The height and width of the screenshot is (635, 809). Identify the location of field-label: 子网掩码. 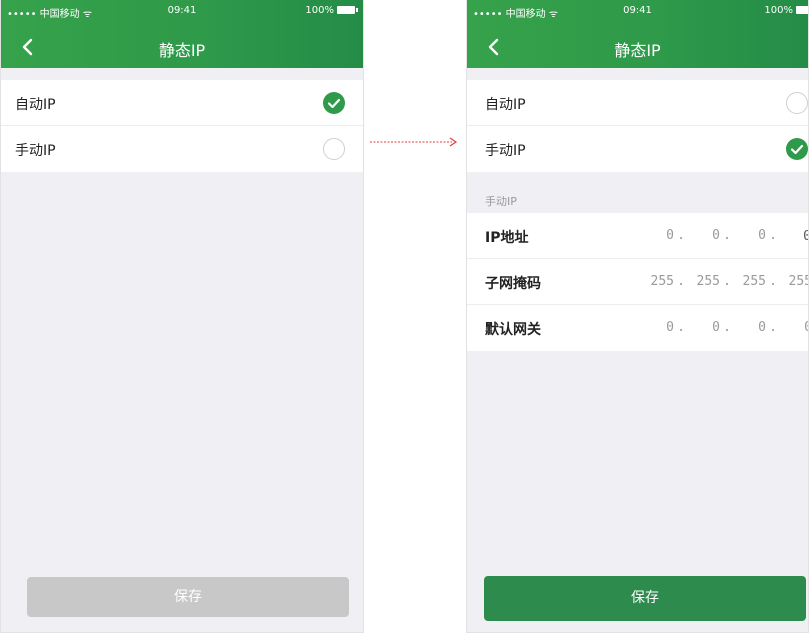
(513, 284).